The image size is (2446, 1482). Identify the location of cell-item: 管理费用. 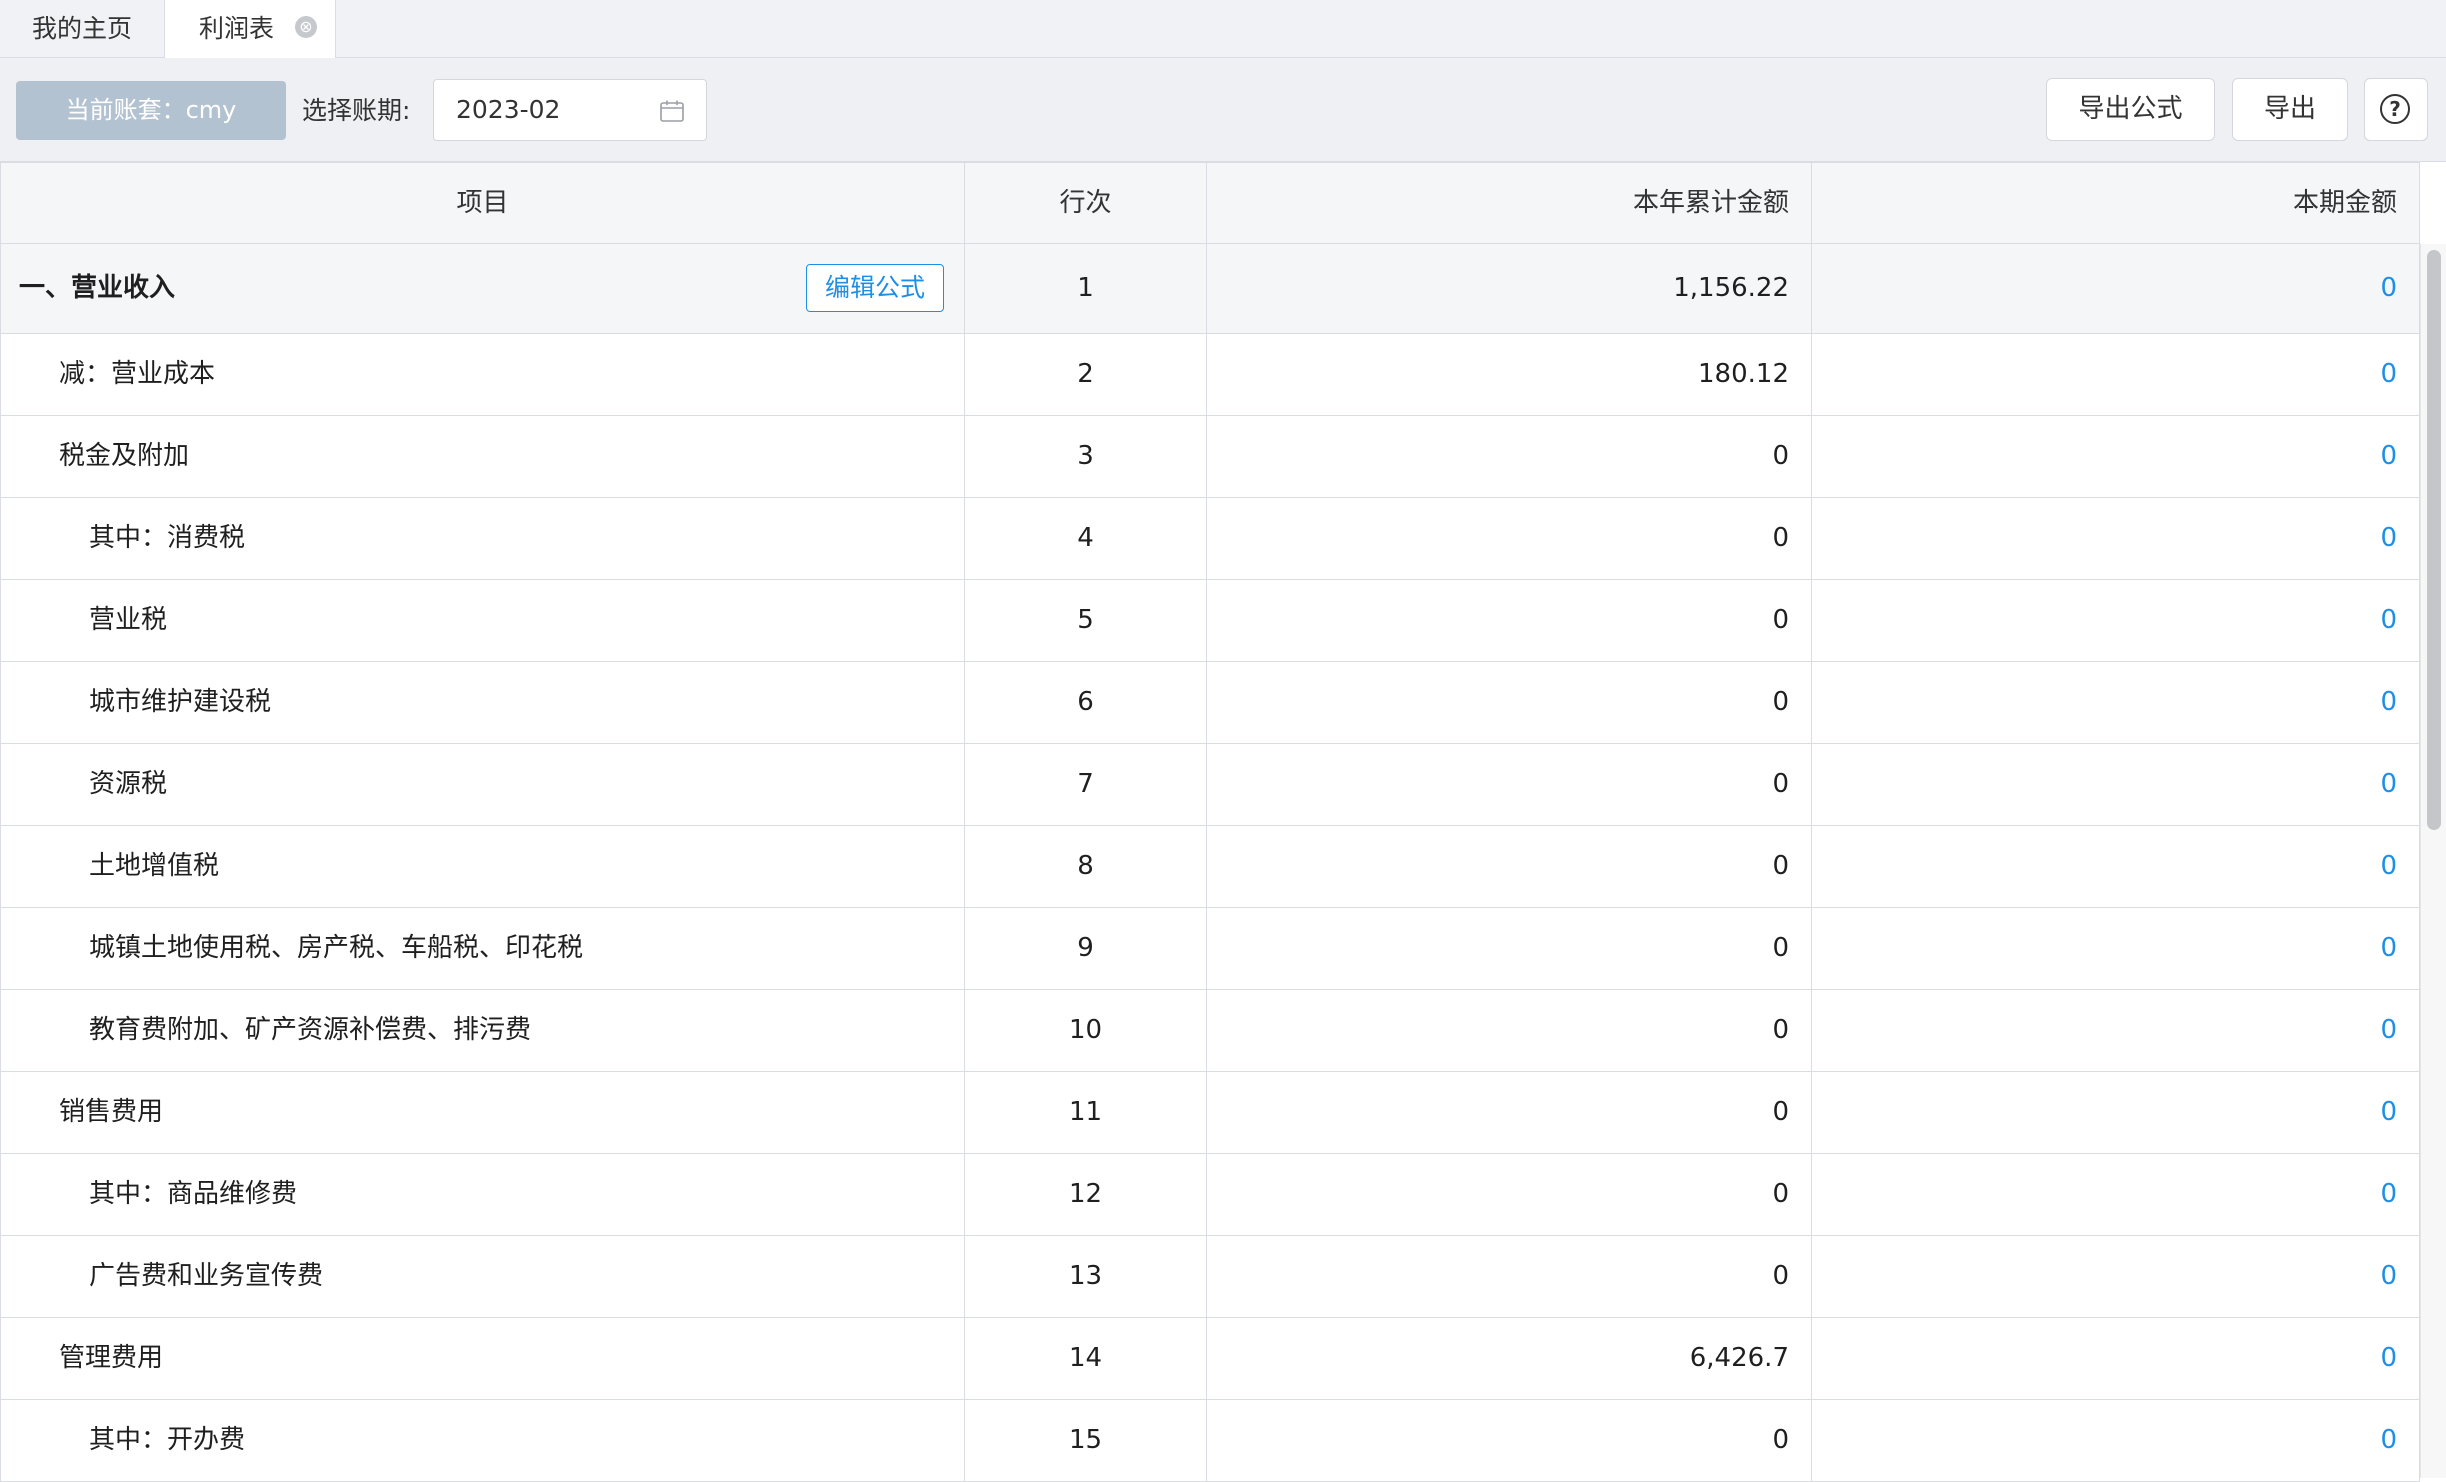
(482, 1358).